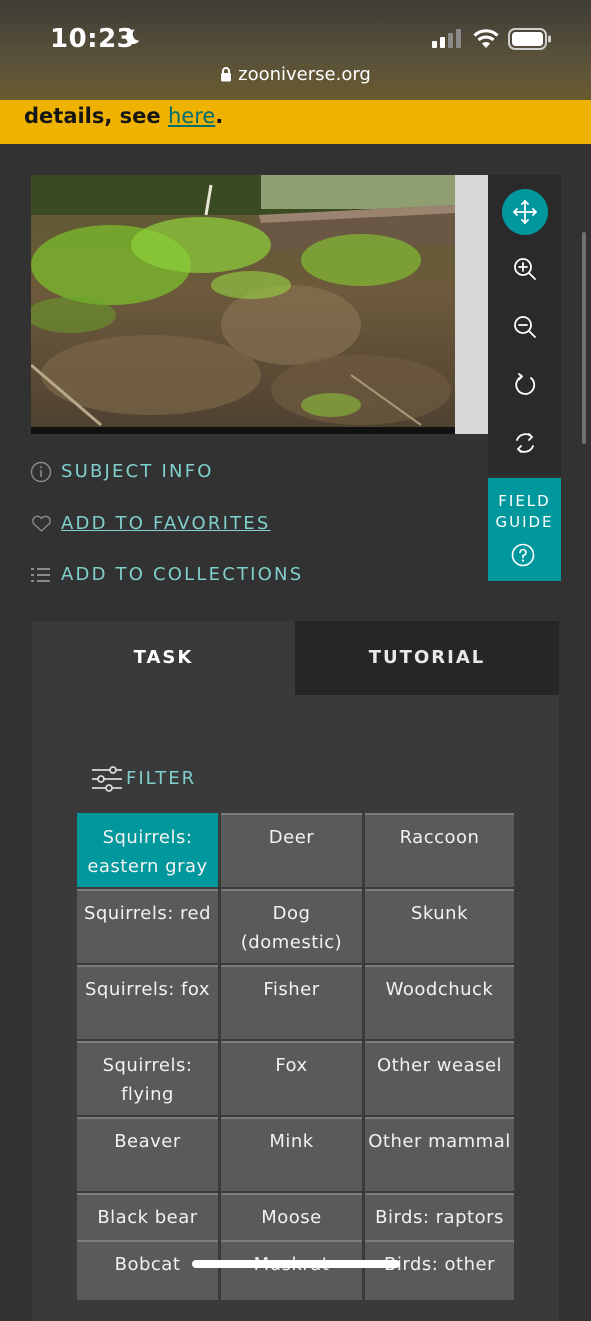 The image size is (591, 1321). Describe the element at coordinates (137, 471) in the screenshot. I see `subject-info-label: SUBJECT INFO` at that location.